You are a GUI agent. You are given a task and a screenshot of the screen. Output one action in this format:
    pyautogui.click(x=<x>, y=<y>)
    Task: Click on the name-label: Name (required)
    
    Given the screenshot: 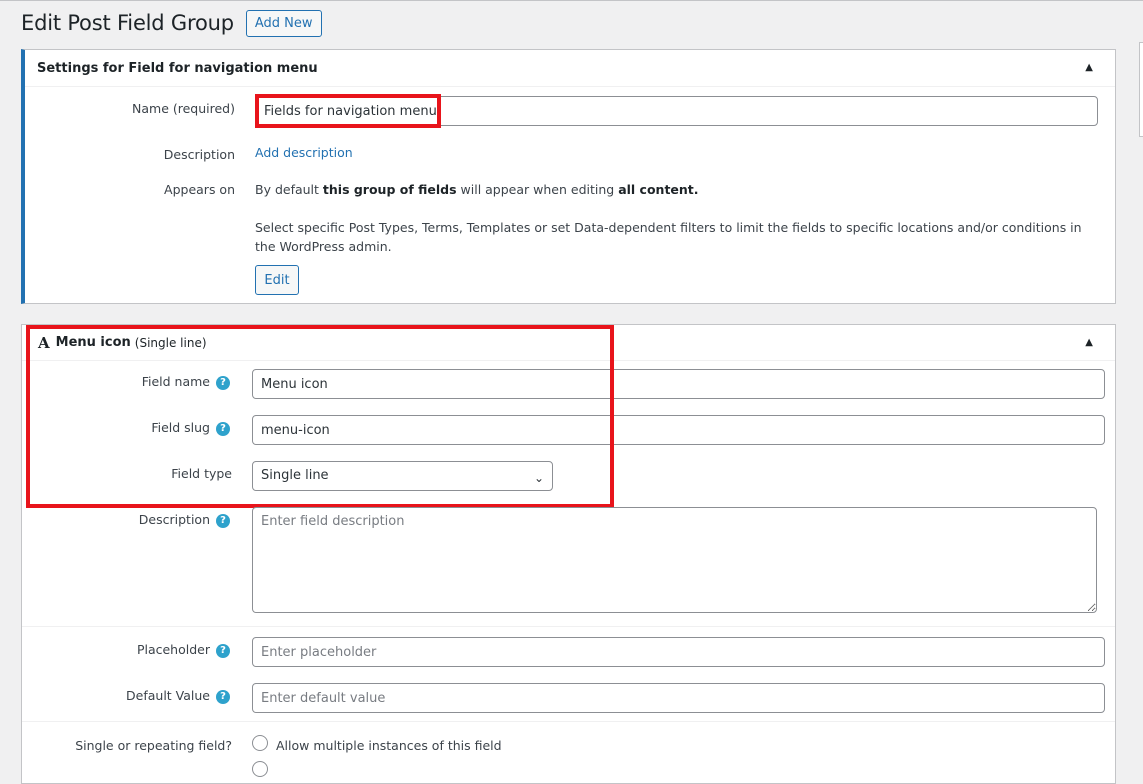 What is the action you would take?
    pyautogui.click(x=183, y=108)
    